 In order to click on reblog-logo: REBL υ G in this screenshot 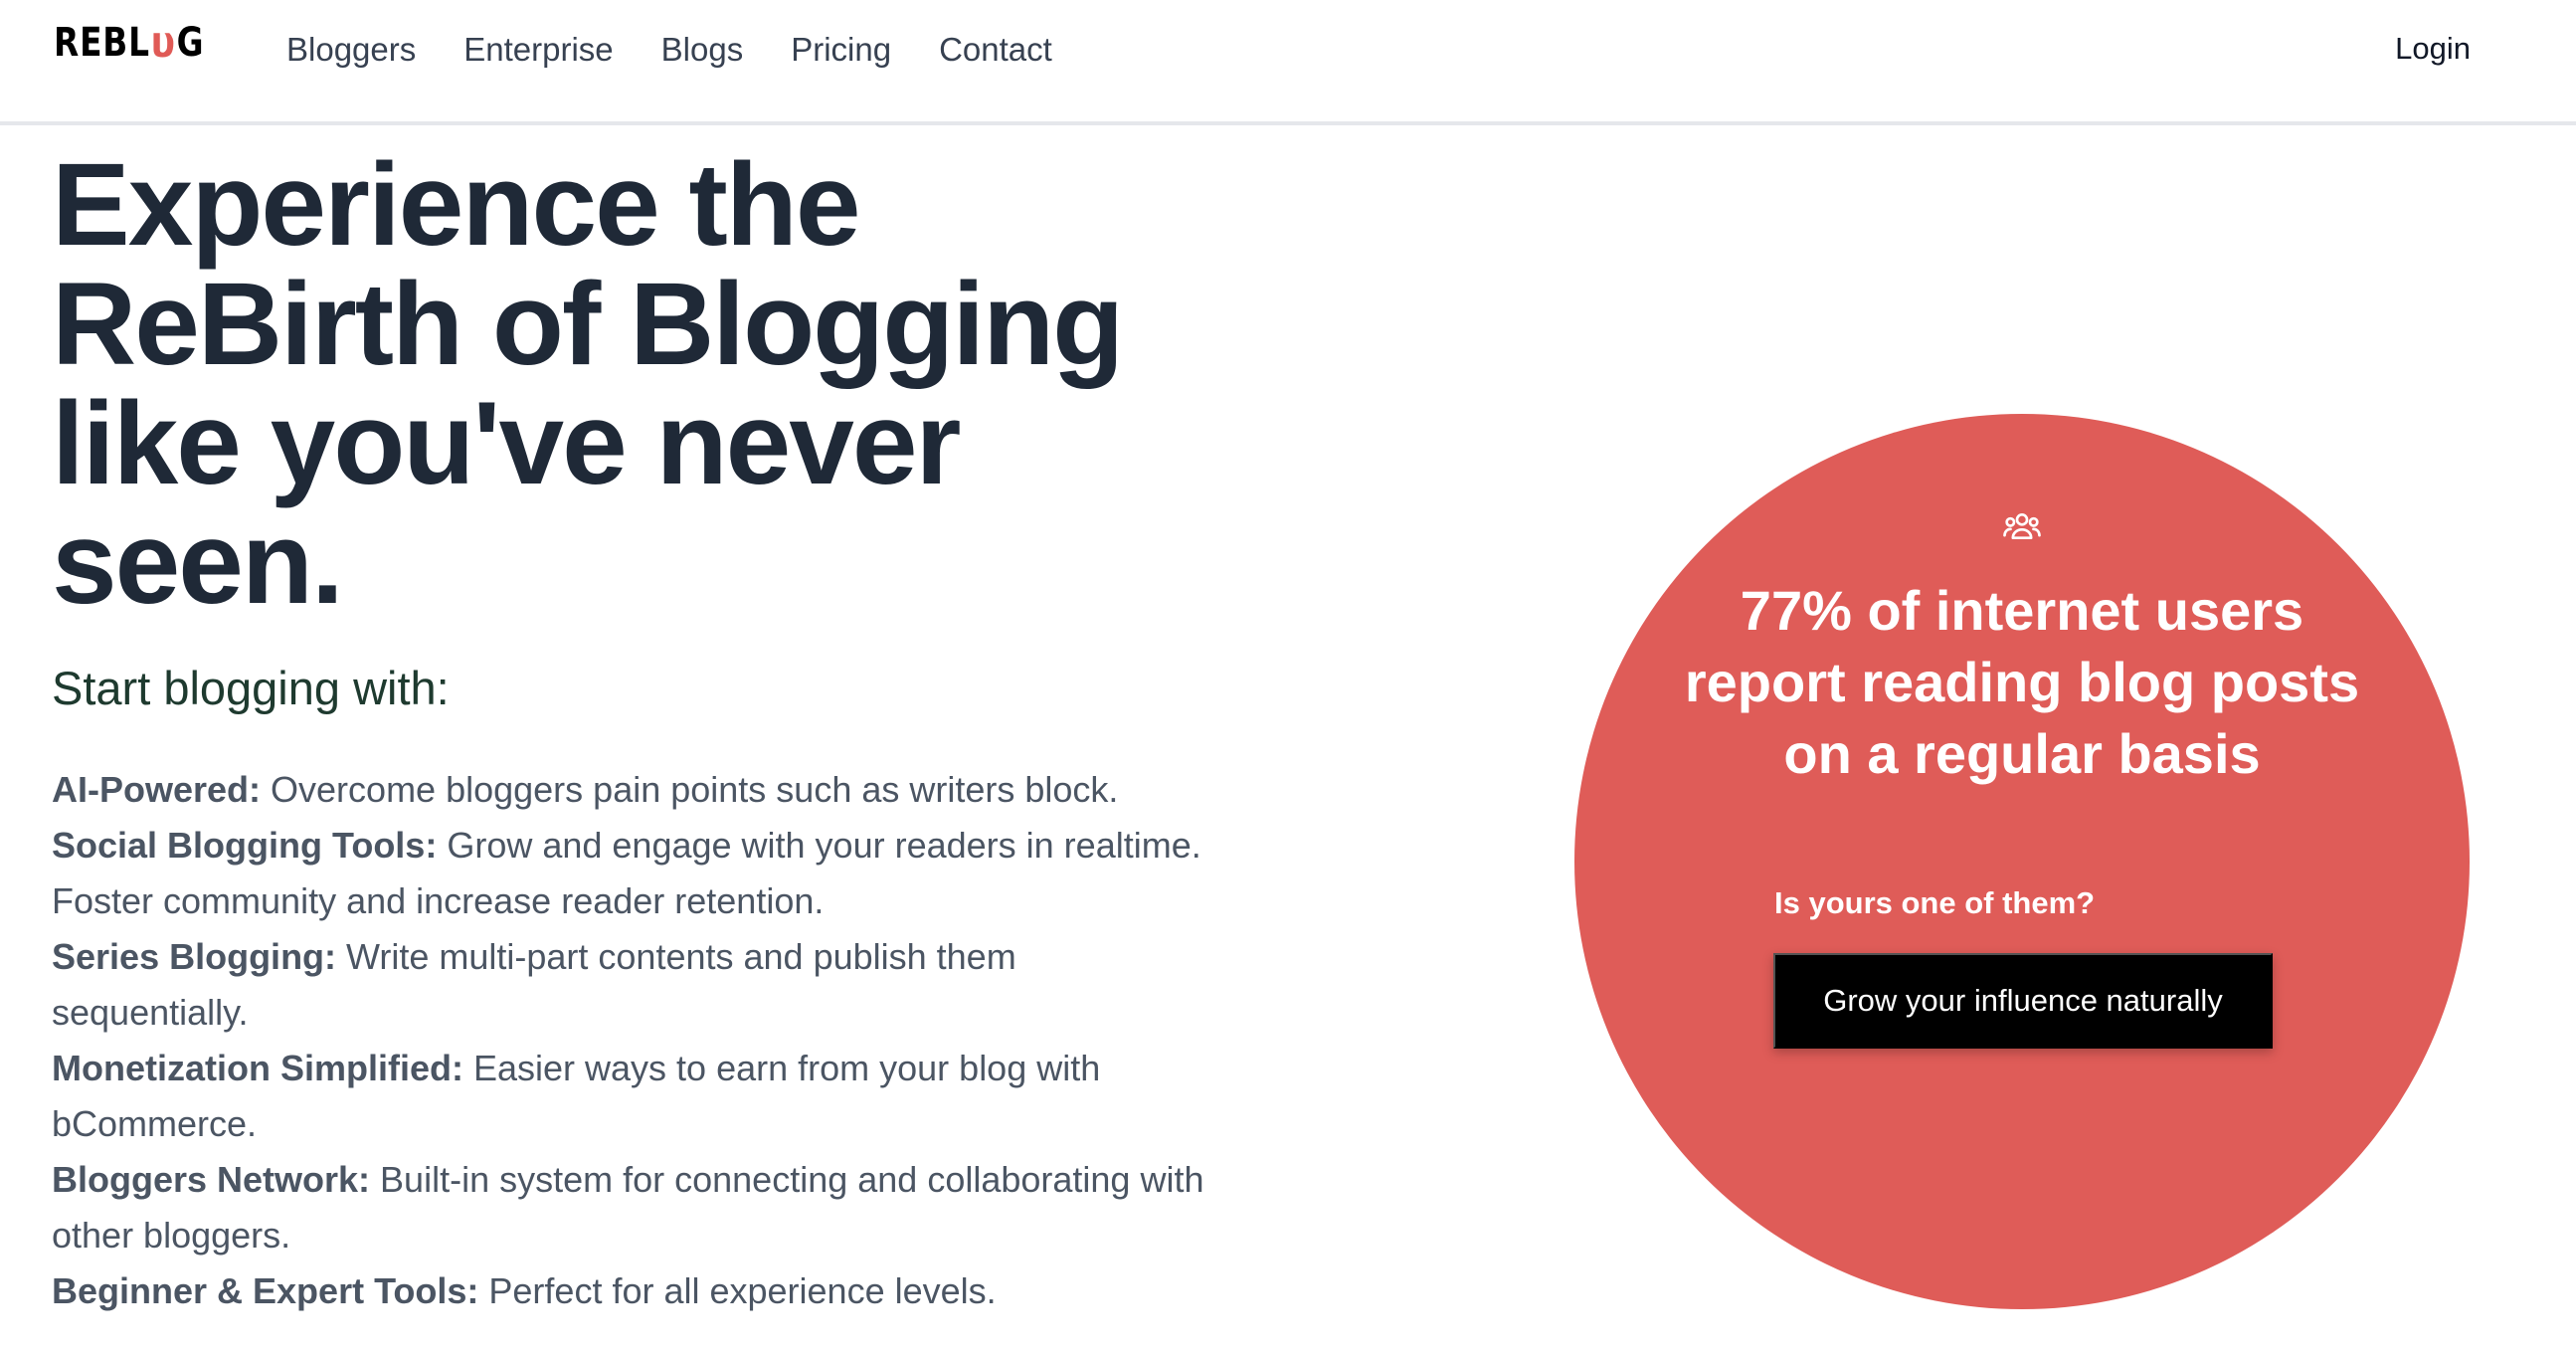, I will do `click(129, 43)`.